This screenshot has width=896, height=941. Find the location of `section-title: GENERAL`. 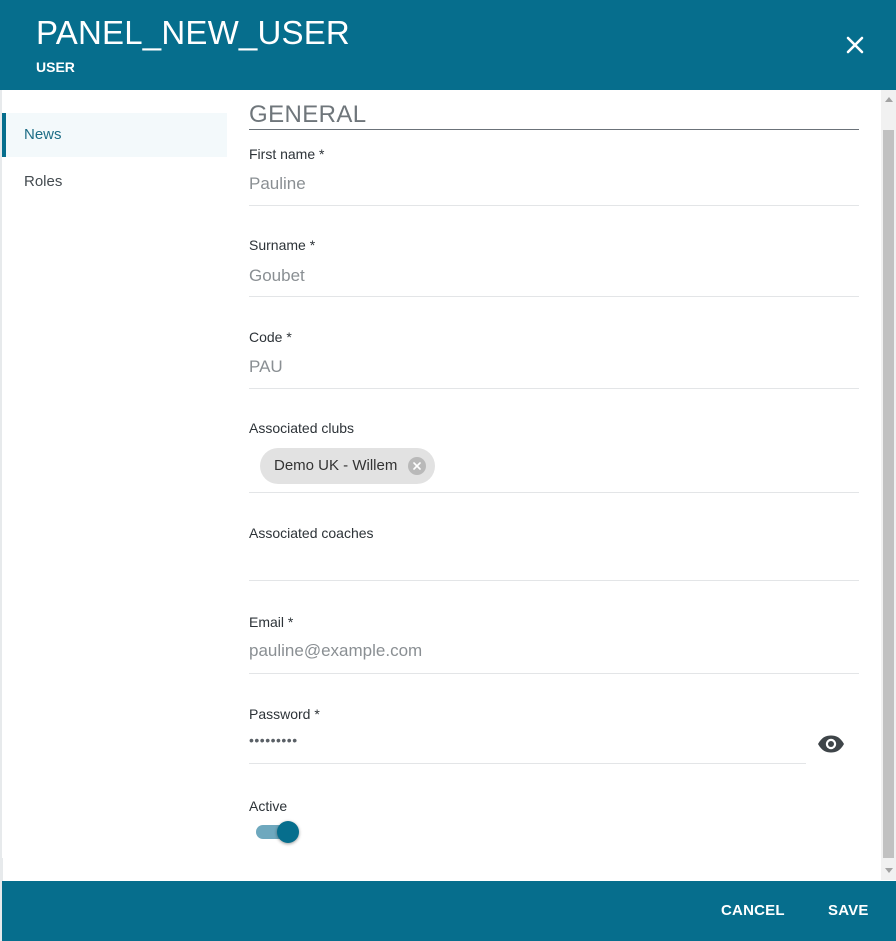

section-title: GENERAL is located at coordinates (554, 115).